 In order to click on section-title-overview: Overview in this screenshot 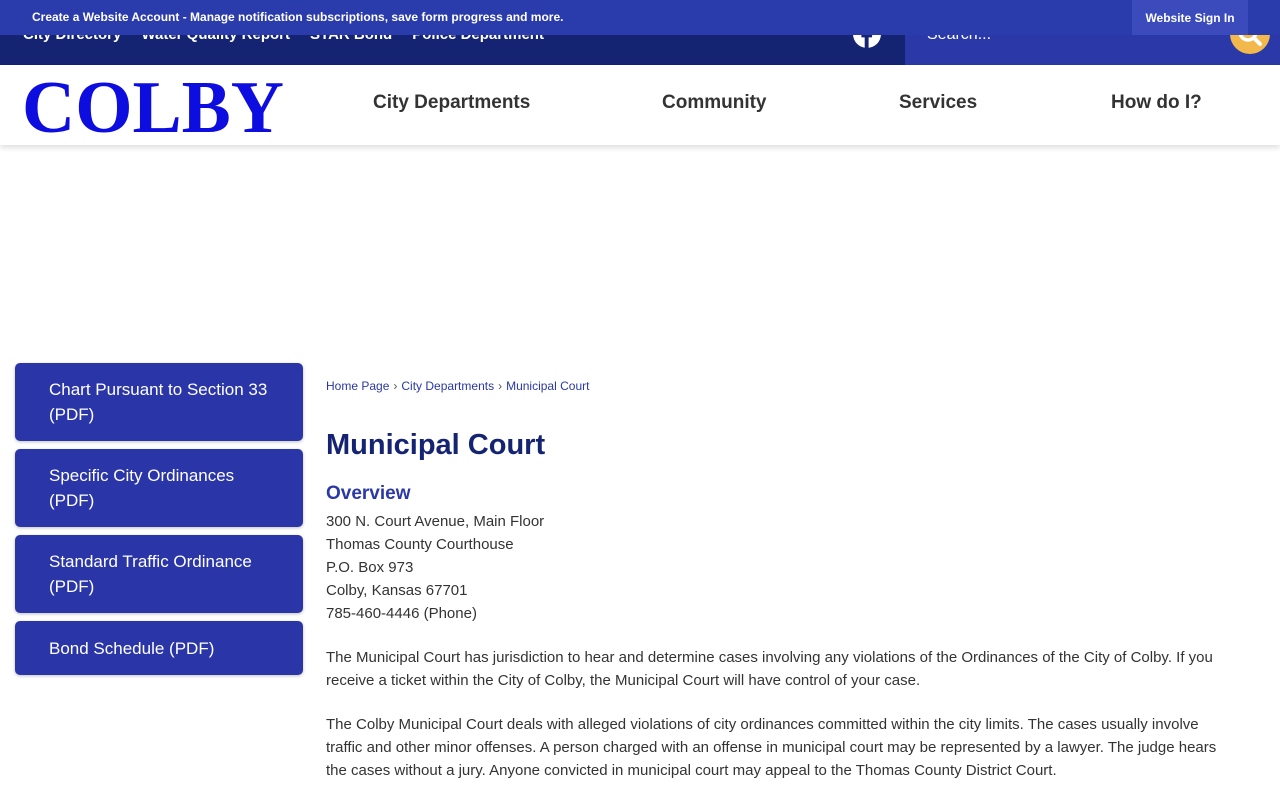, I will do `click(368, 493)`.